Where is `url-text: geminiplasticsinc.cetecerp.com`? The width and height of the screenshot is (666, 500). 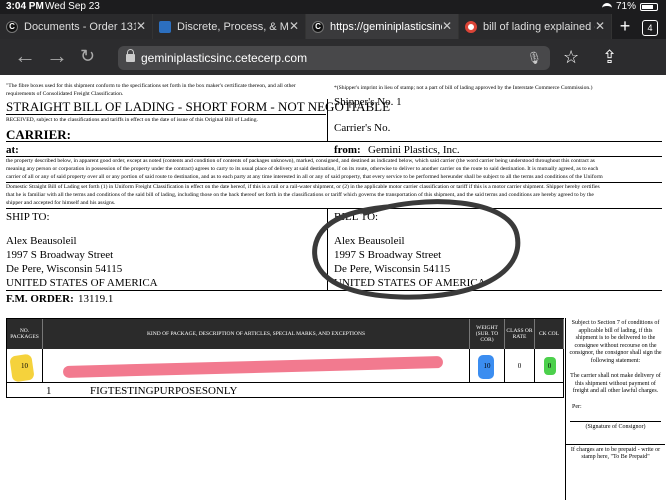
url-text: geminiplasticsinc.cetecerp.com is located at coordinates (224, 58).